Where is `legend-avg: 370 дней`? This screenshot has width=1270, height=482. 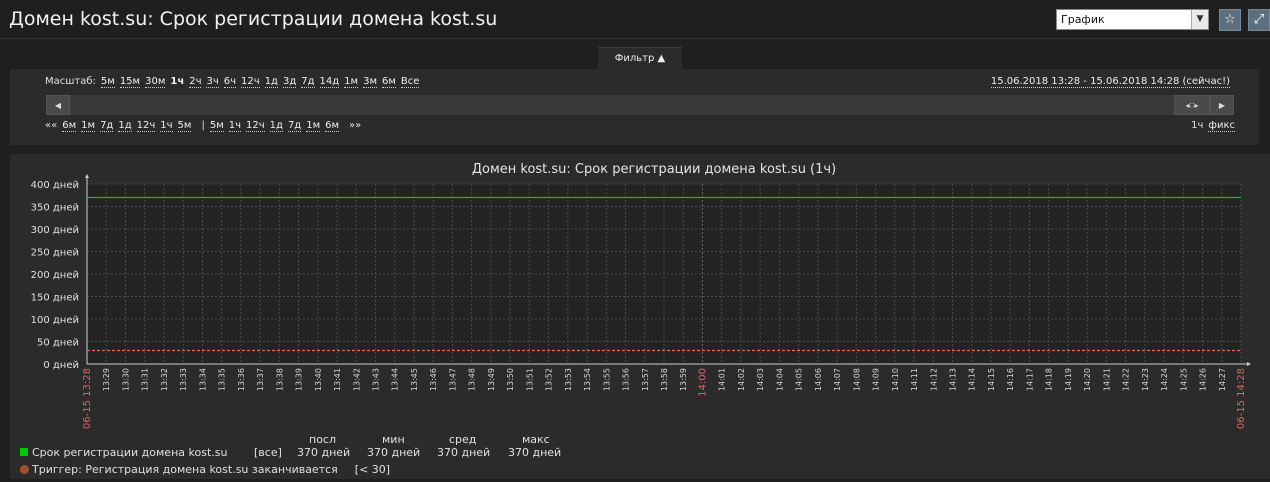
legend-avg: 370 дней is located at coordinates (464, 452).